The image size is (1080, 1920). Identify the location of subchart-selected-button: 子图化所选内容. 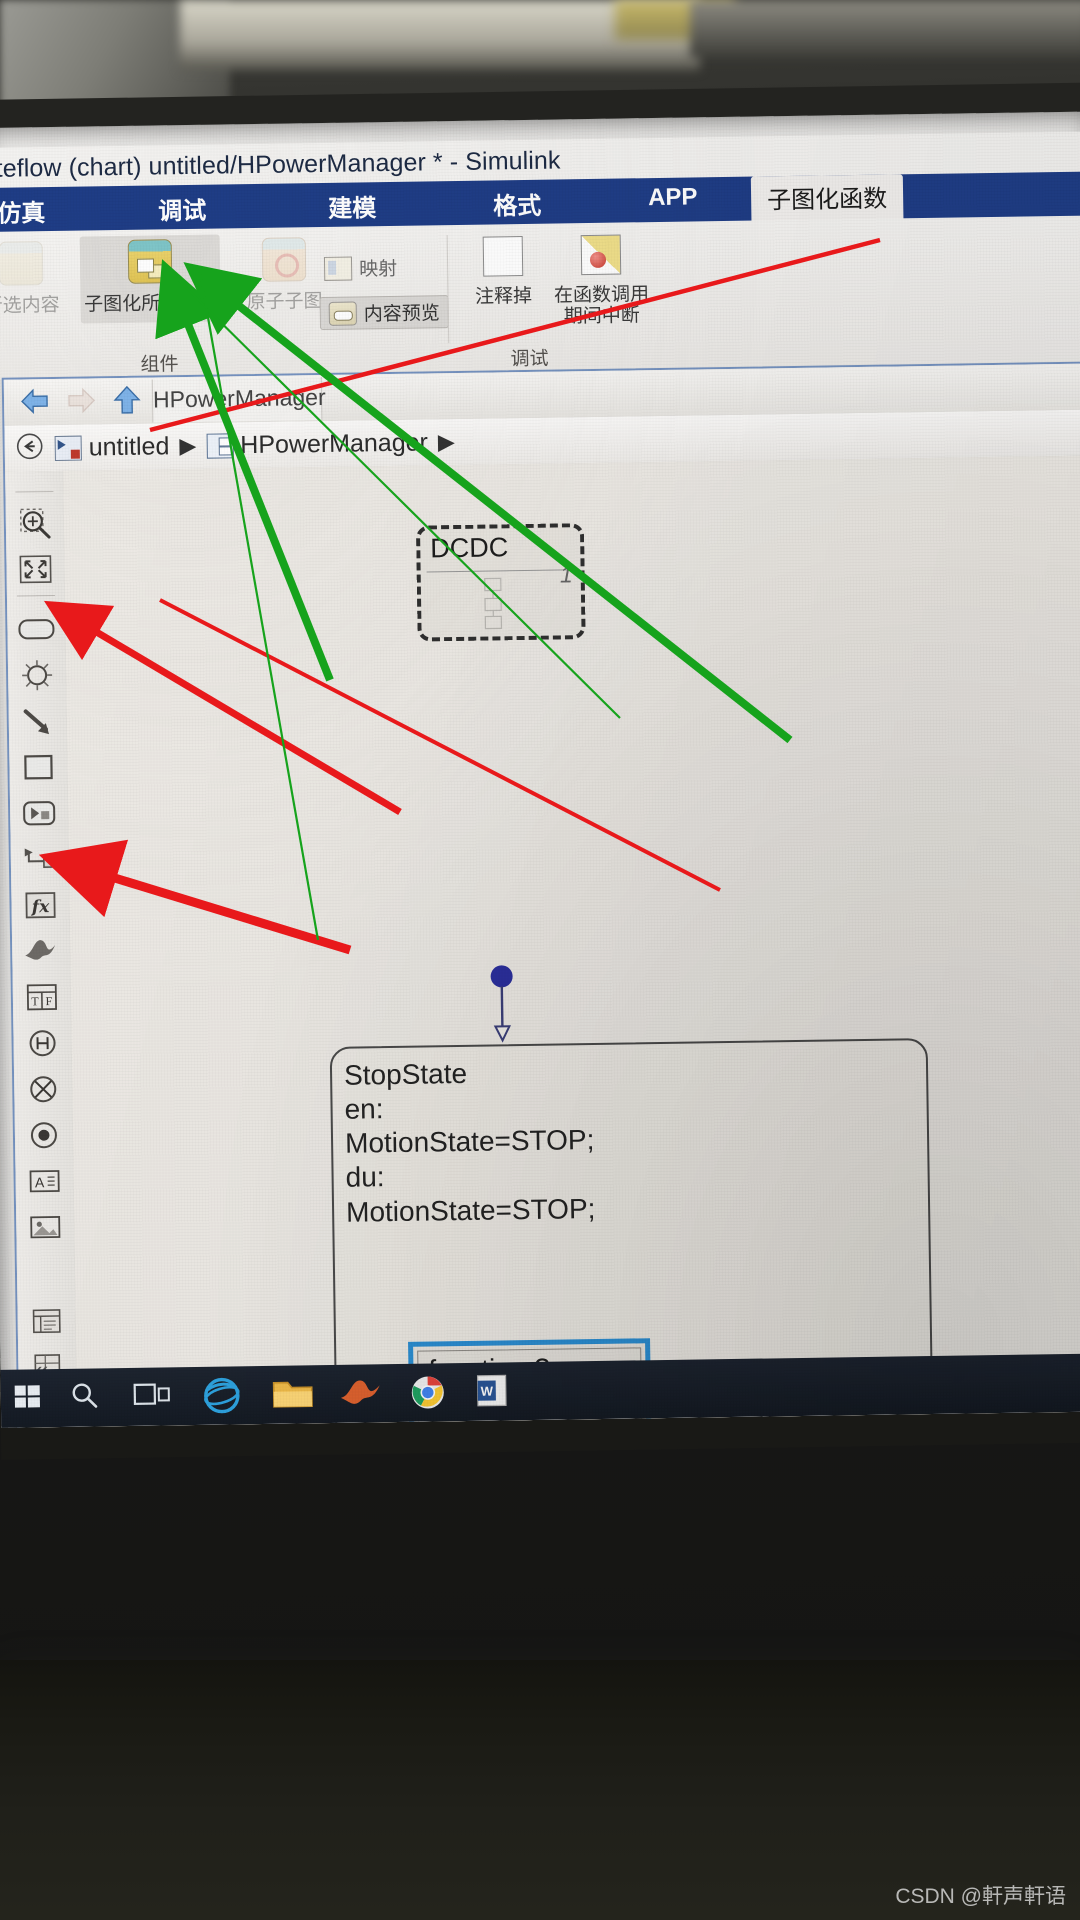
(150, 279).